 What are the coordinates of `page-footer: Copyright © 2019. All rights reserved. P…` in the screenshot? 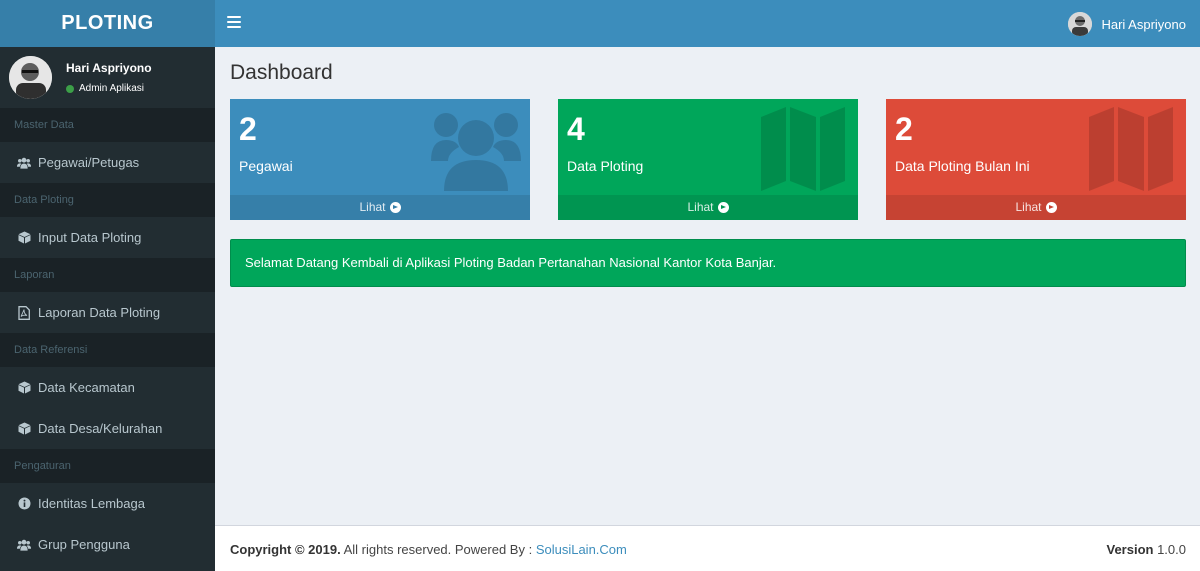 It's located at (707, 548).